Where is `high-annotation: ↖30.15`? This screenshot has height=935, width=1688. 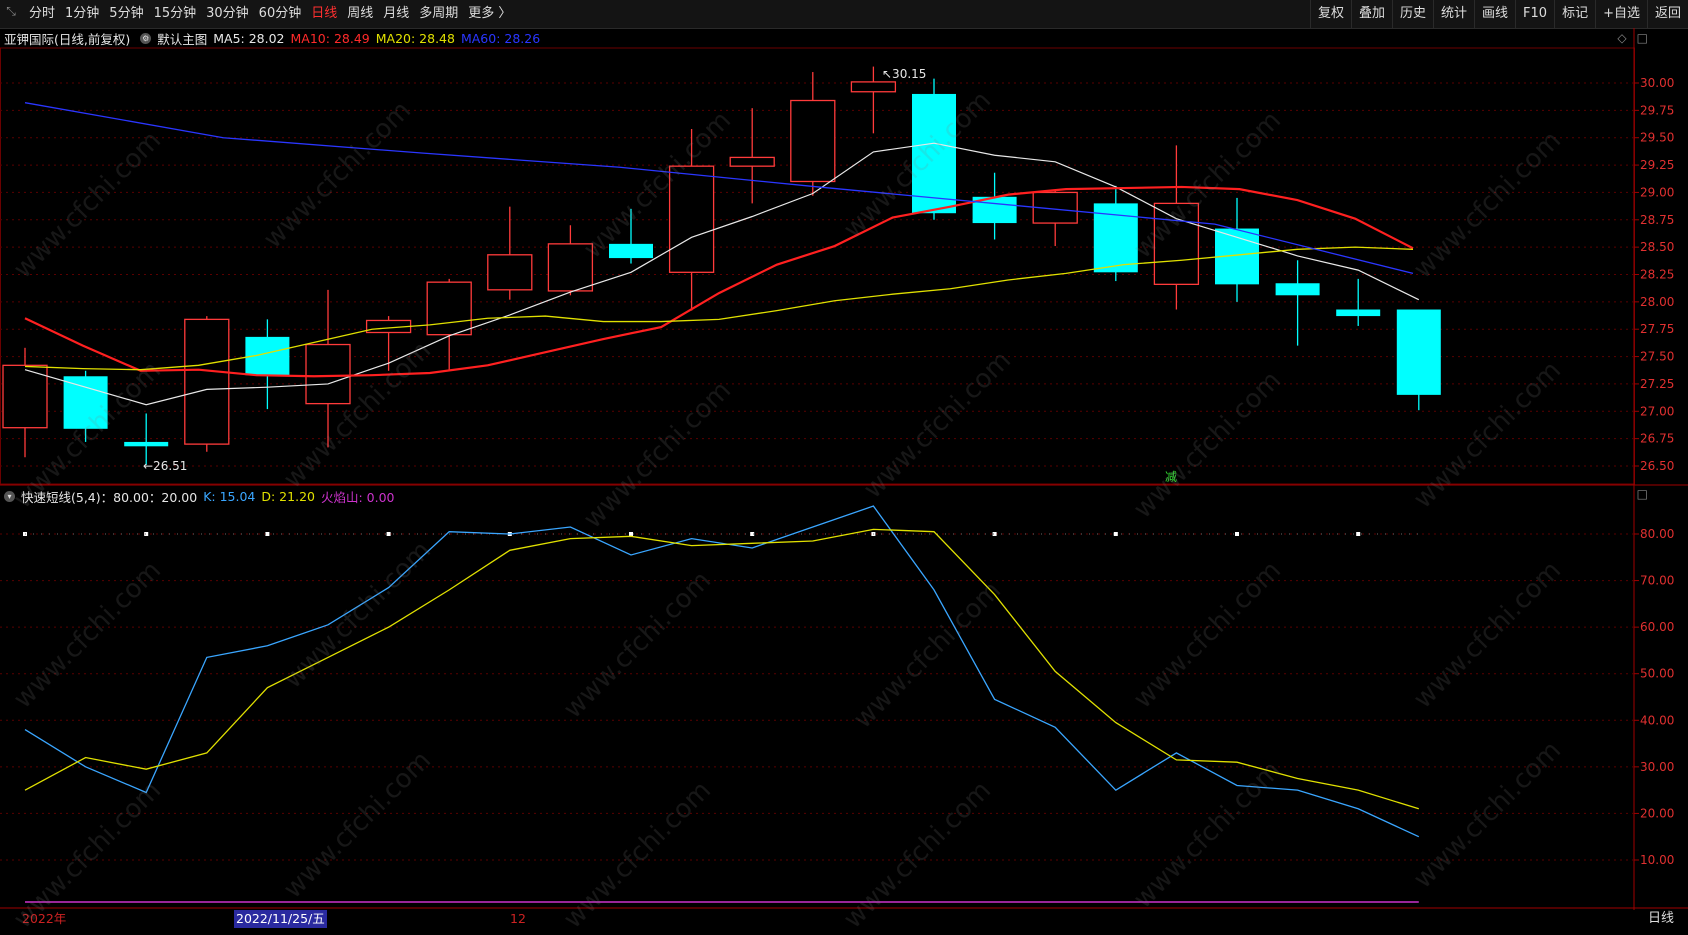 high-annotation: ↖30.15 is located at coordinates (904, 74).